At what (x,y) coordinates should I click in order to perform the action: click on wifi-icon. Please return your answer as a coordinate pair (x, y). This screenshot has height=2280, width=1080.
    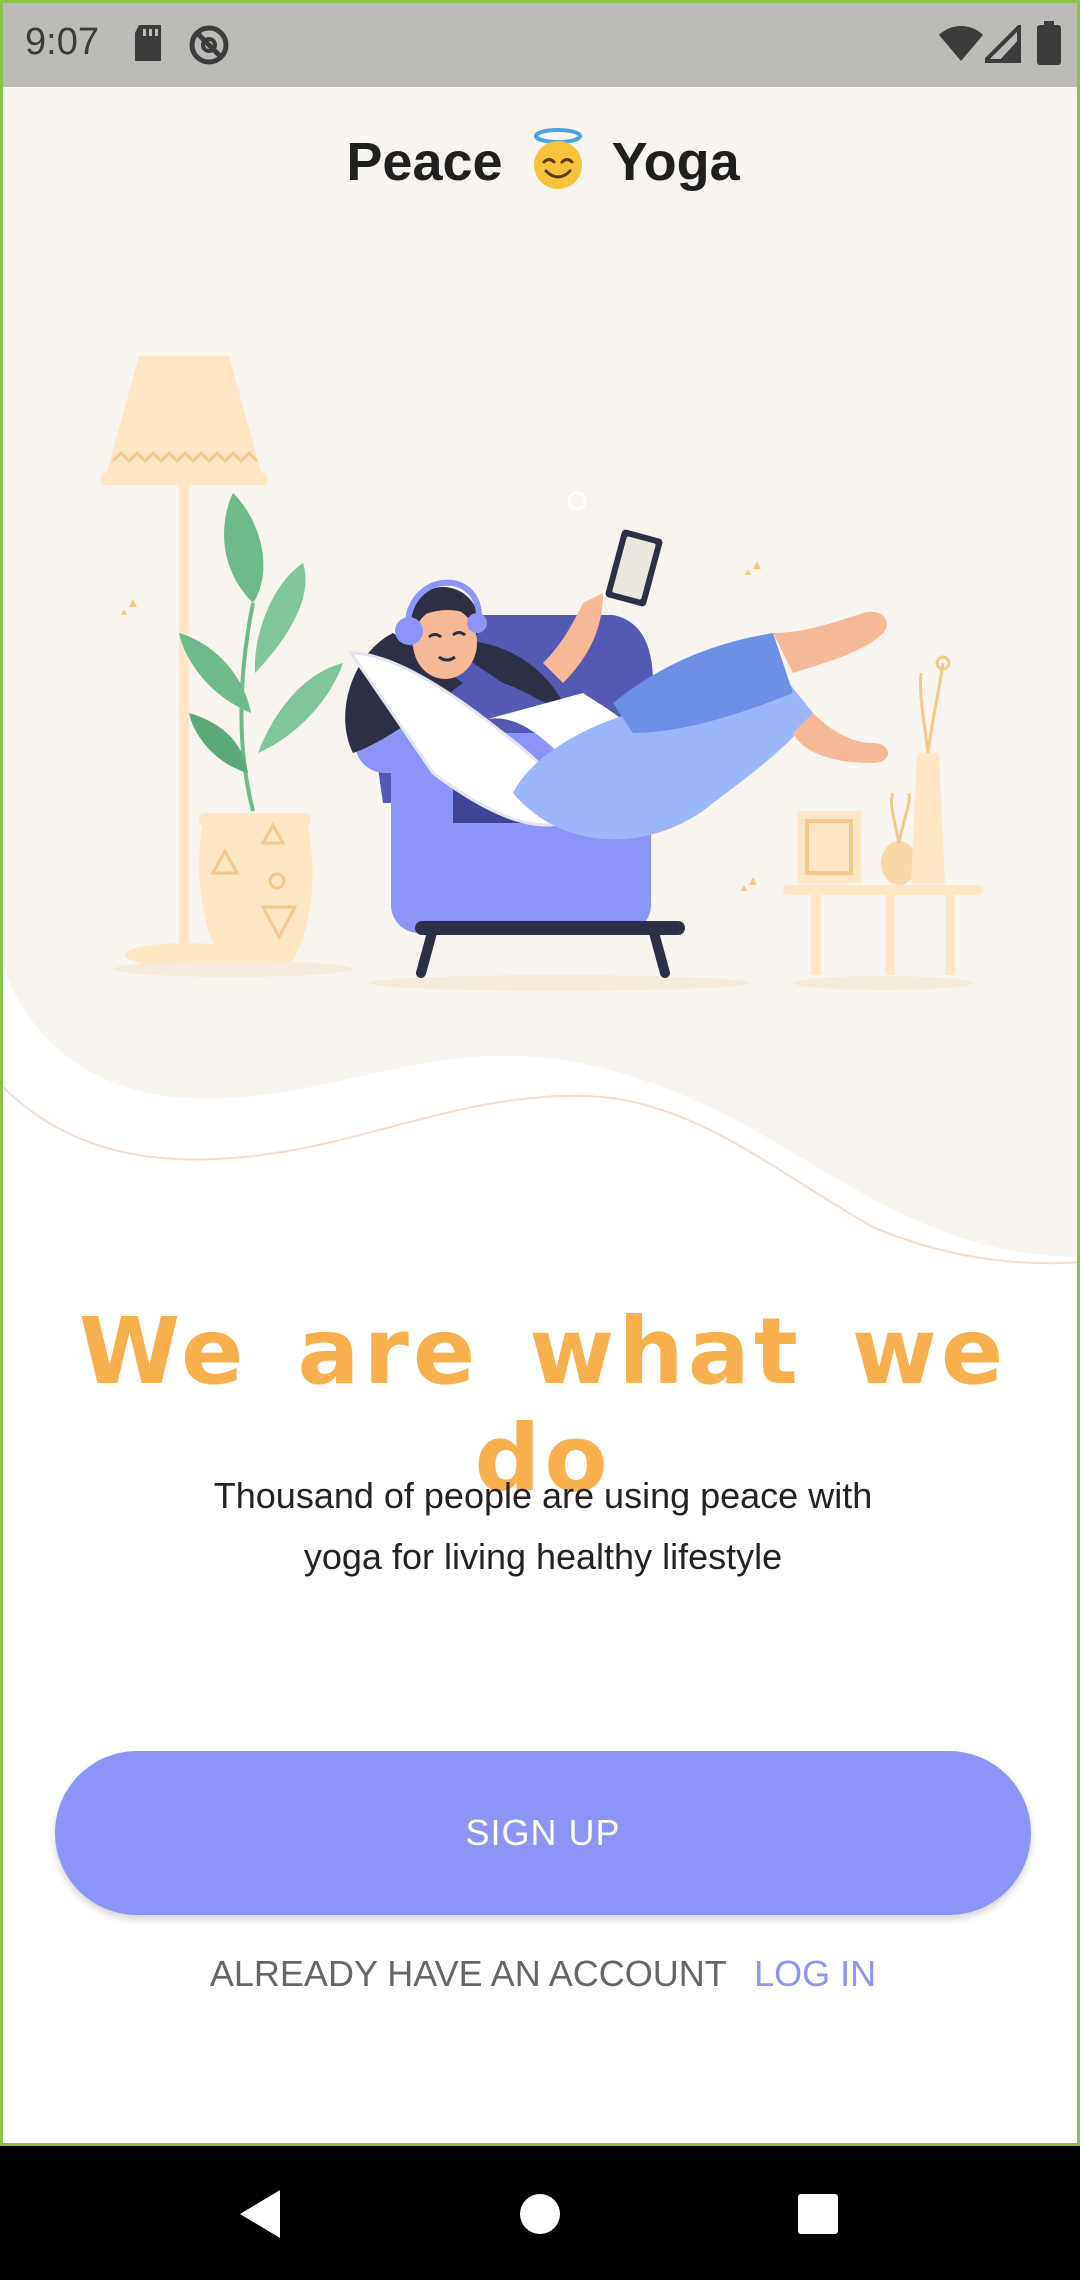
    Looking at the image, I should click on (961, 46).